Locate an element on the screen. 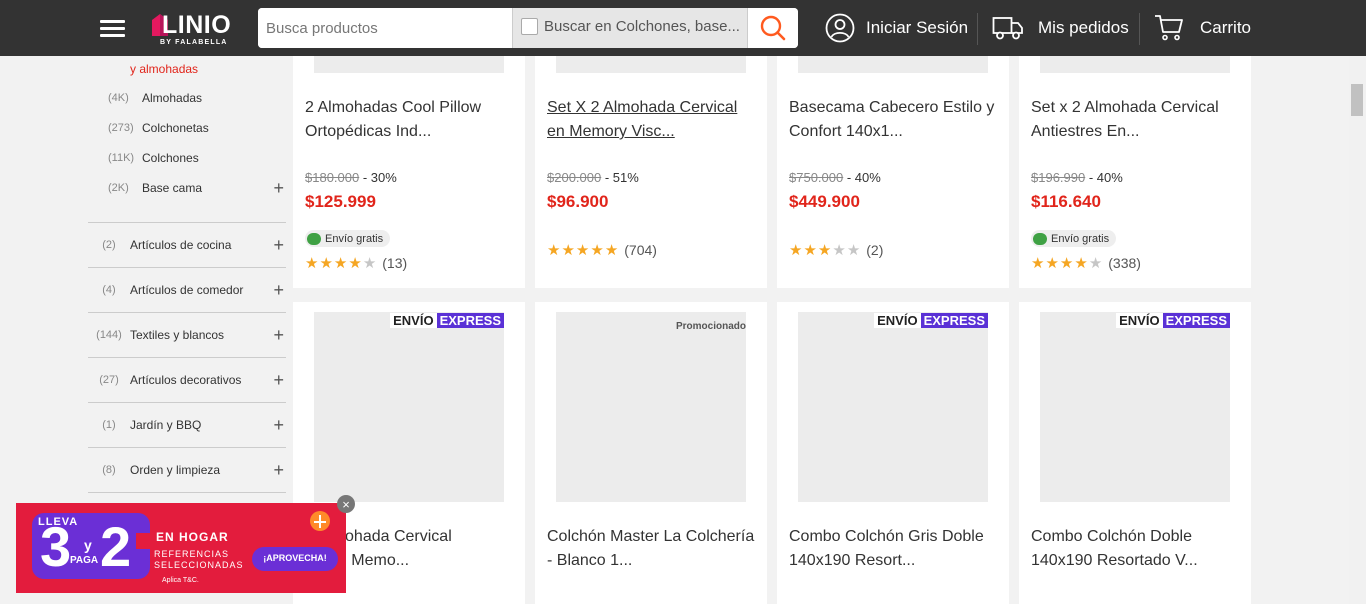 The image size is (1366, 604). item-count: (4) is located at coordinates (109, 290).